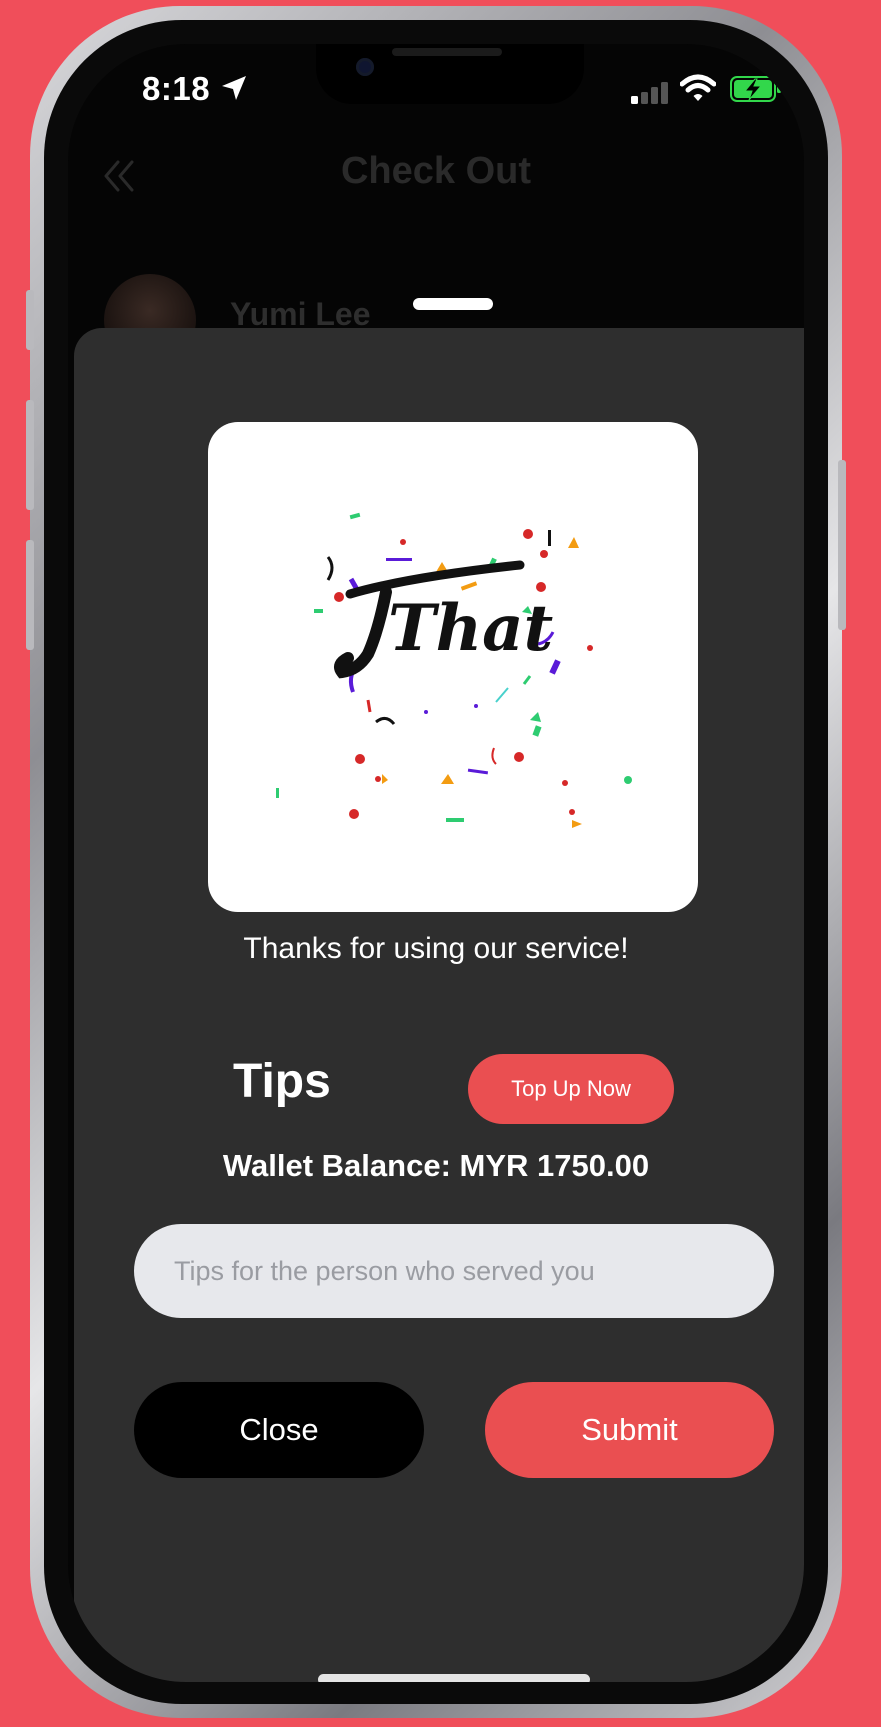  Describe the element at coordinates (279, 1430) in the screenshot. I see `close-button: Close` at that location.